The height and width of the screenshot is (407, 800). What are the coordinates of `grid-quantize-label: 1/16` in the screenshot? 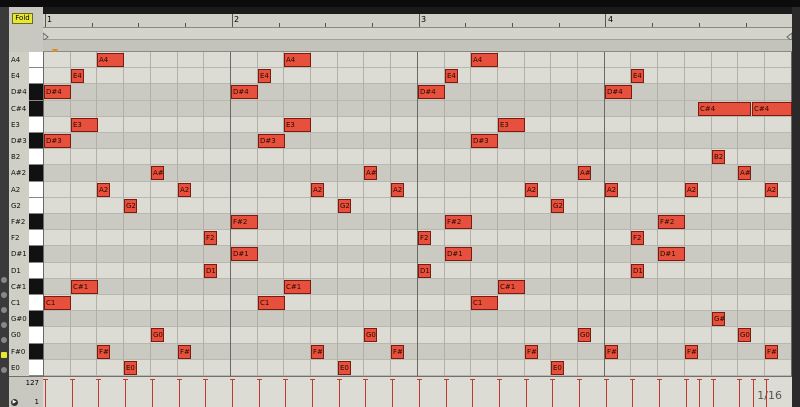 It's located at (769, 395).